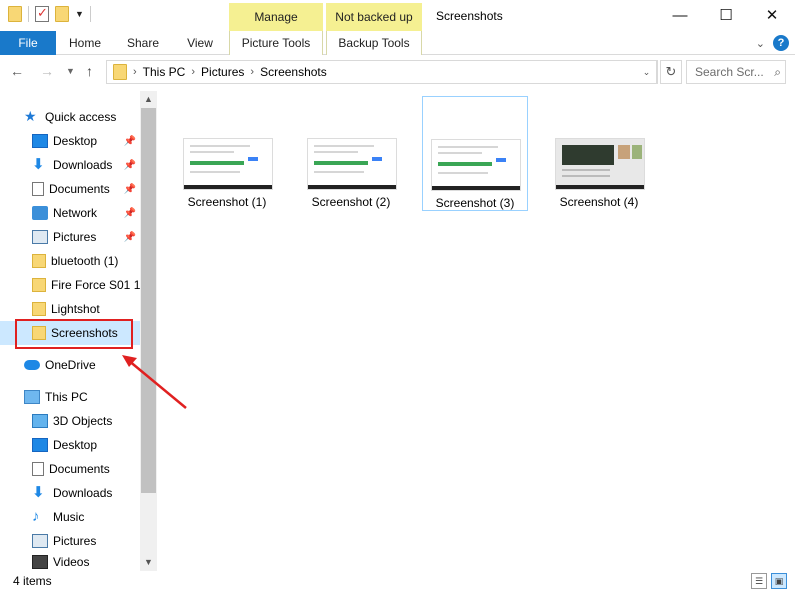 The height and width of the screenshot is (593, 795). I want to click on title-bar: ▼ Manage Not backed up Screenshots — ☐ ✕, so click(397, 15).